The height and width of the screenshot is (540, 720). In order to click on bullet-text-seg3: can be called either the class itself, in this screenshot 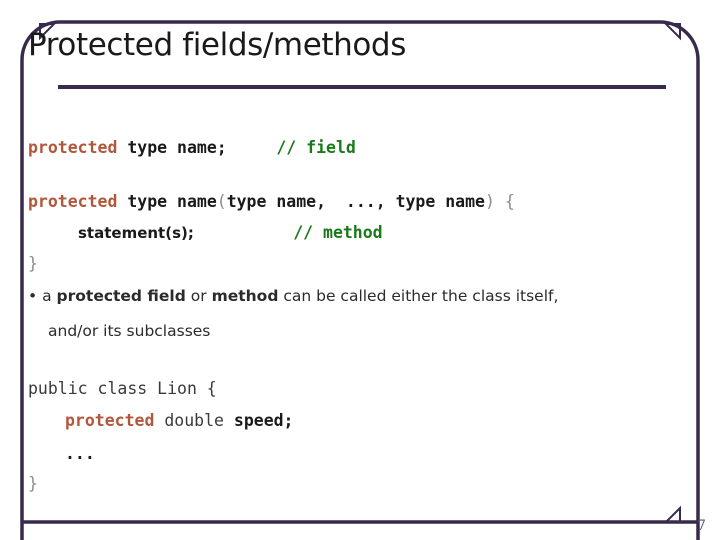, I will do `click(418, 296)`.